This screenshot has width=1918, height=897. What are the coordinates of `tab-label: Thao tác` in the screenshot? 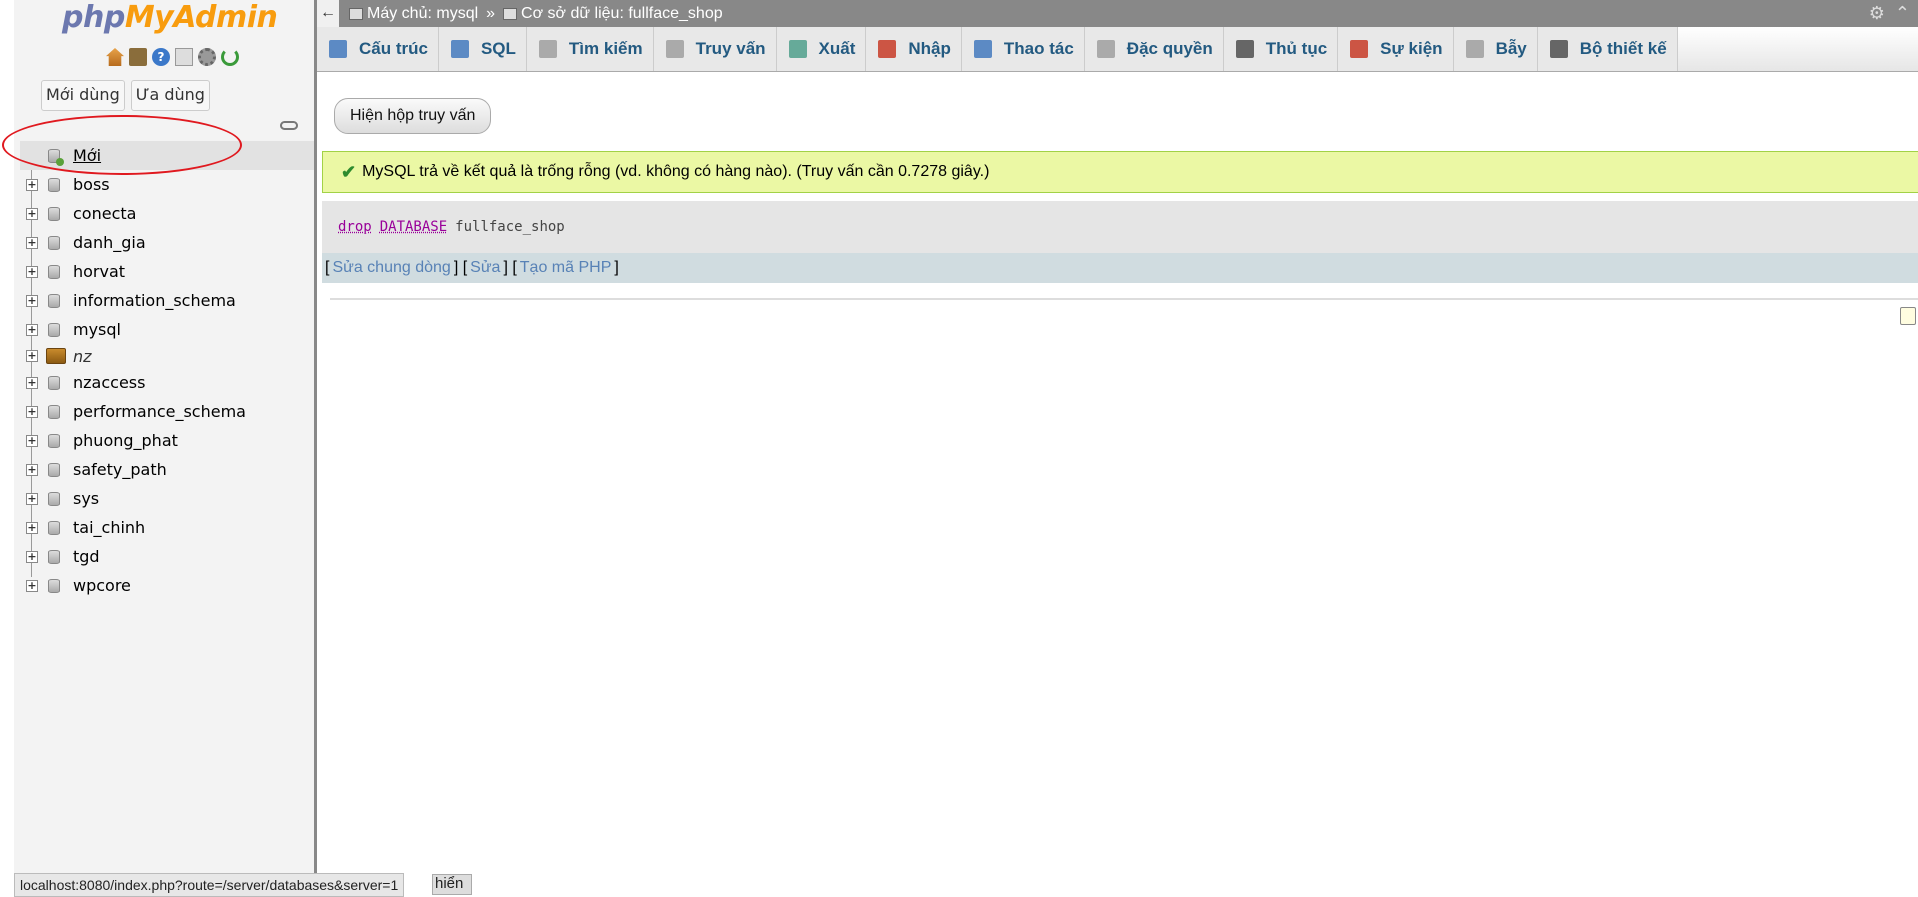 It's located at (1038, 48).